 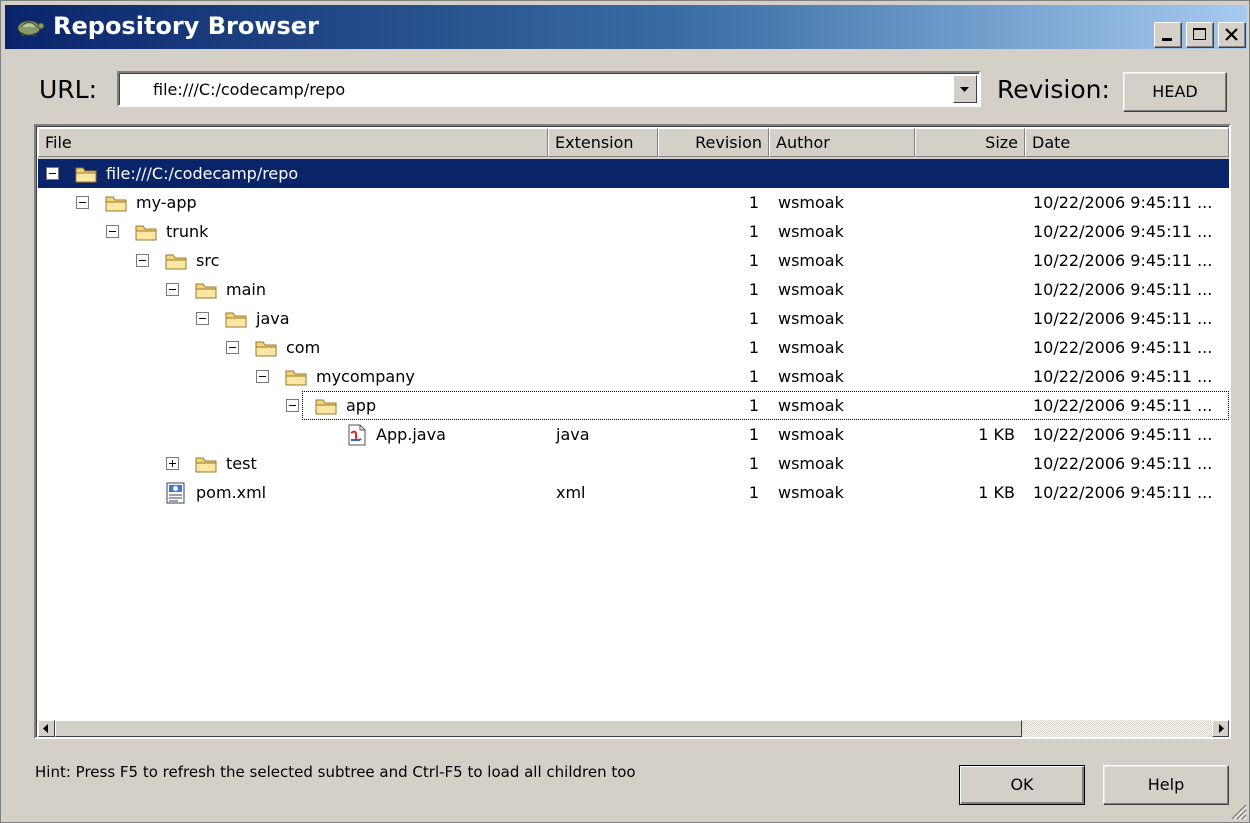 I want to click on file-extension: java, so click(x=573, y=434).